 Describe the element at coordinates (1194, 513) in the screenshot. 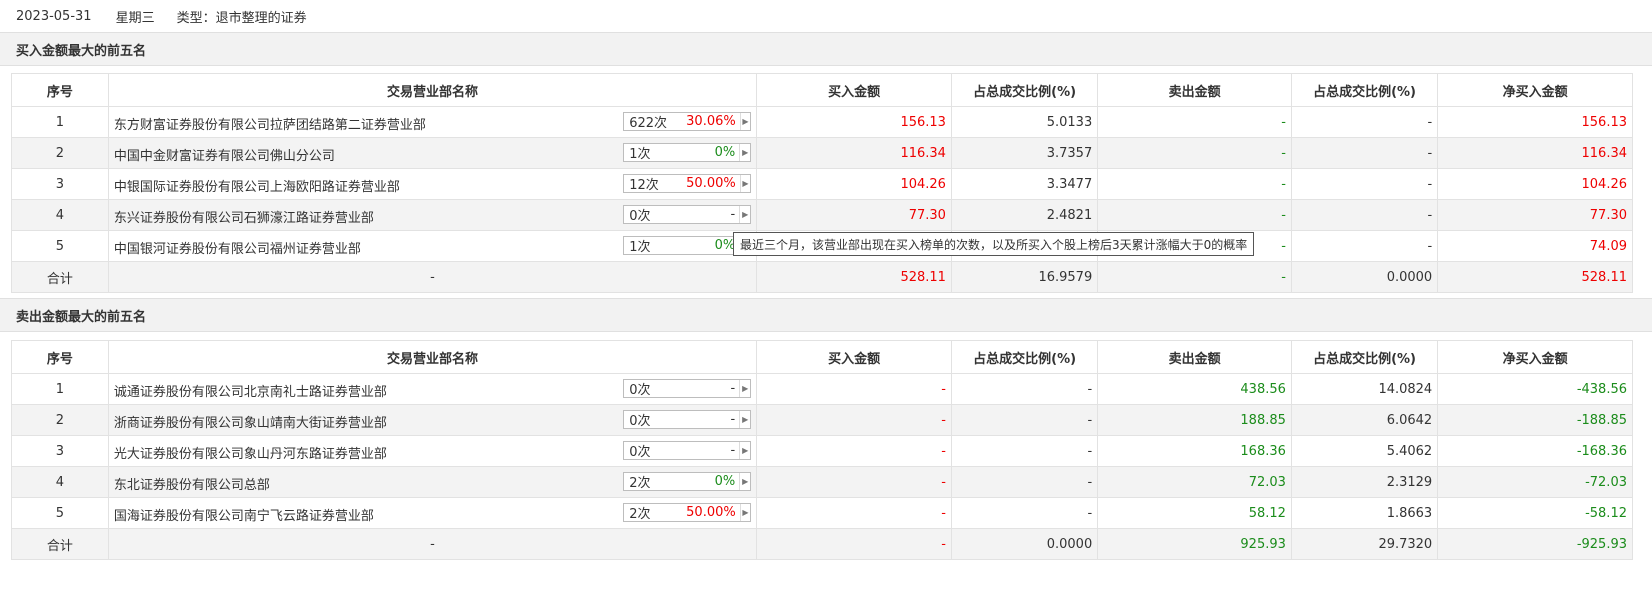

I see `sell-amount: 58.12` at that location.